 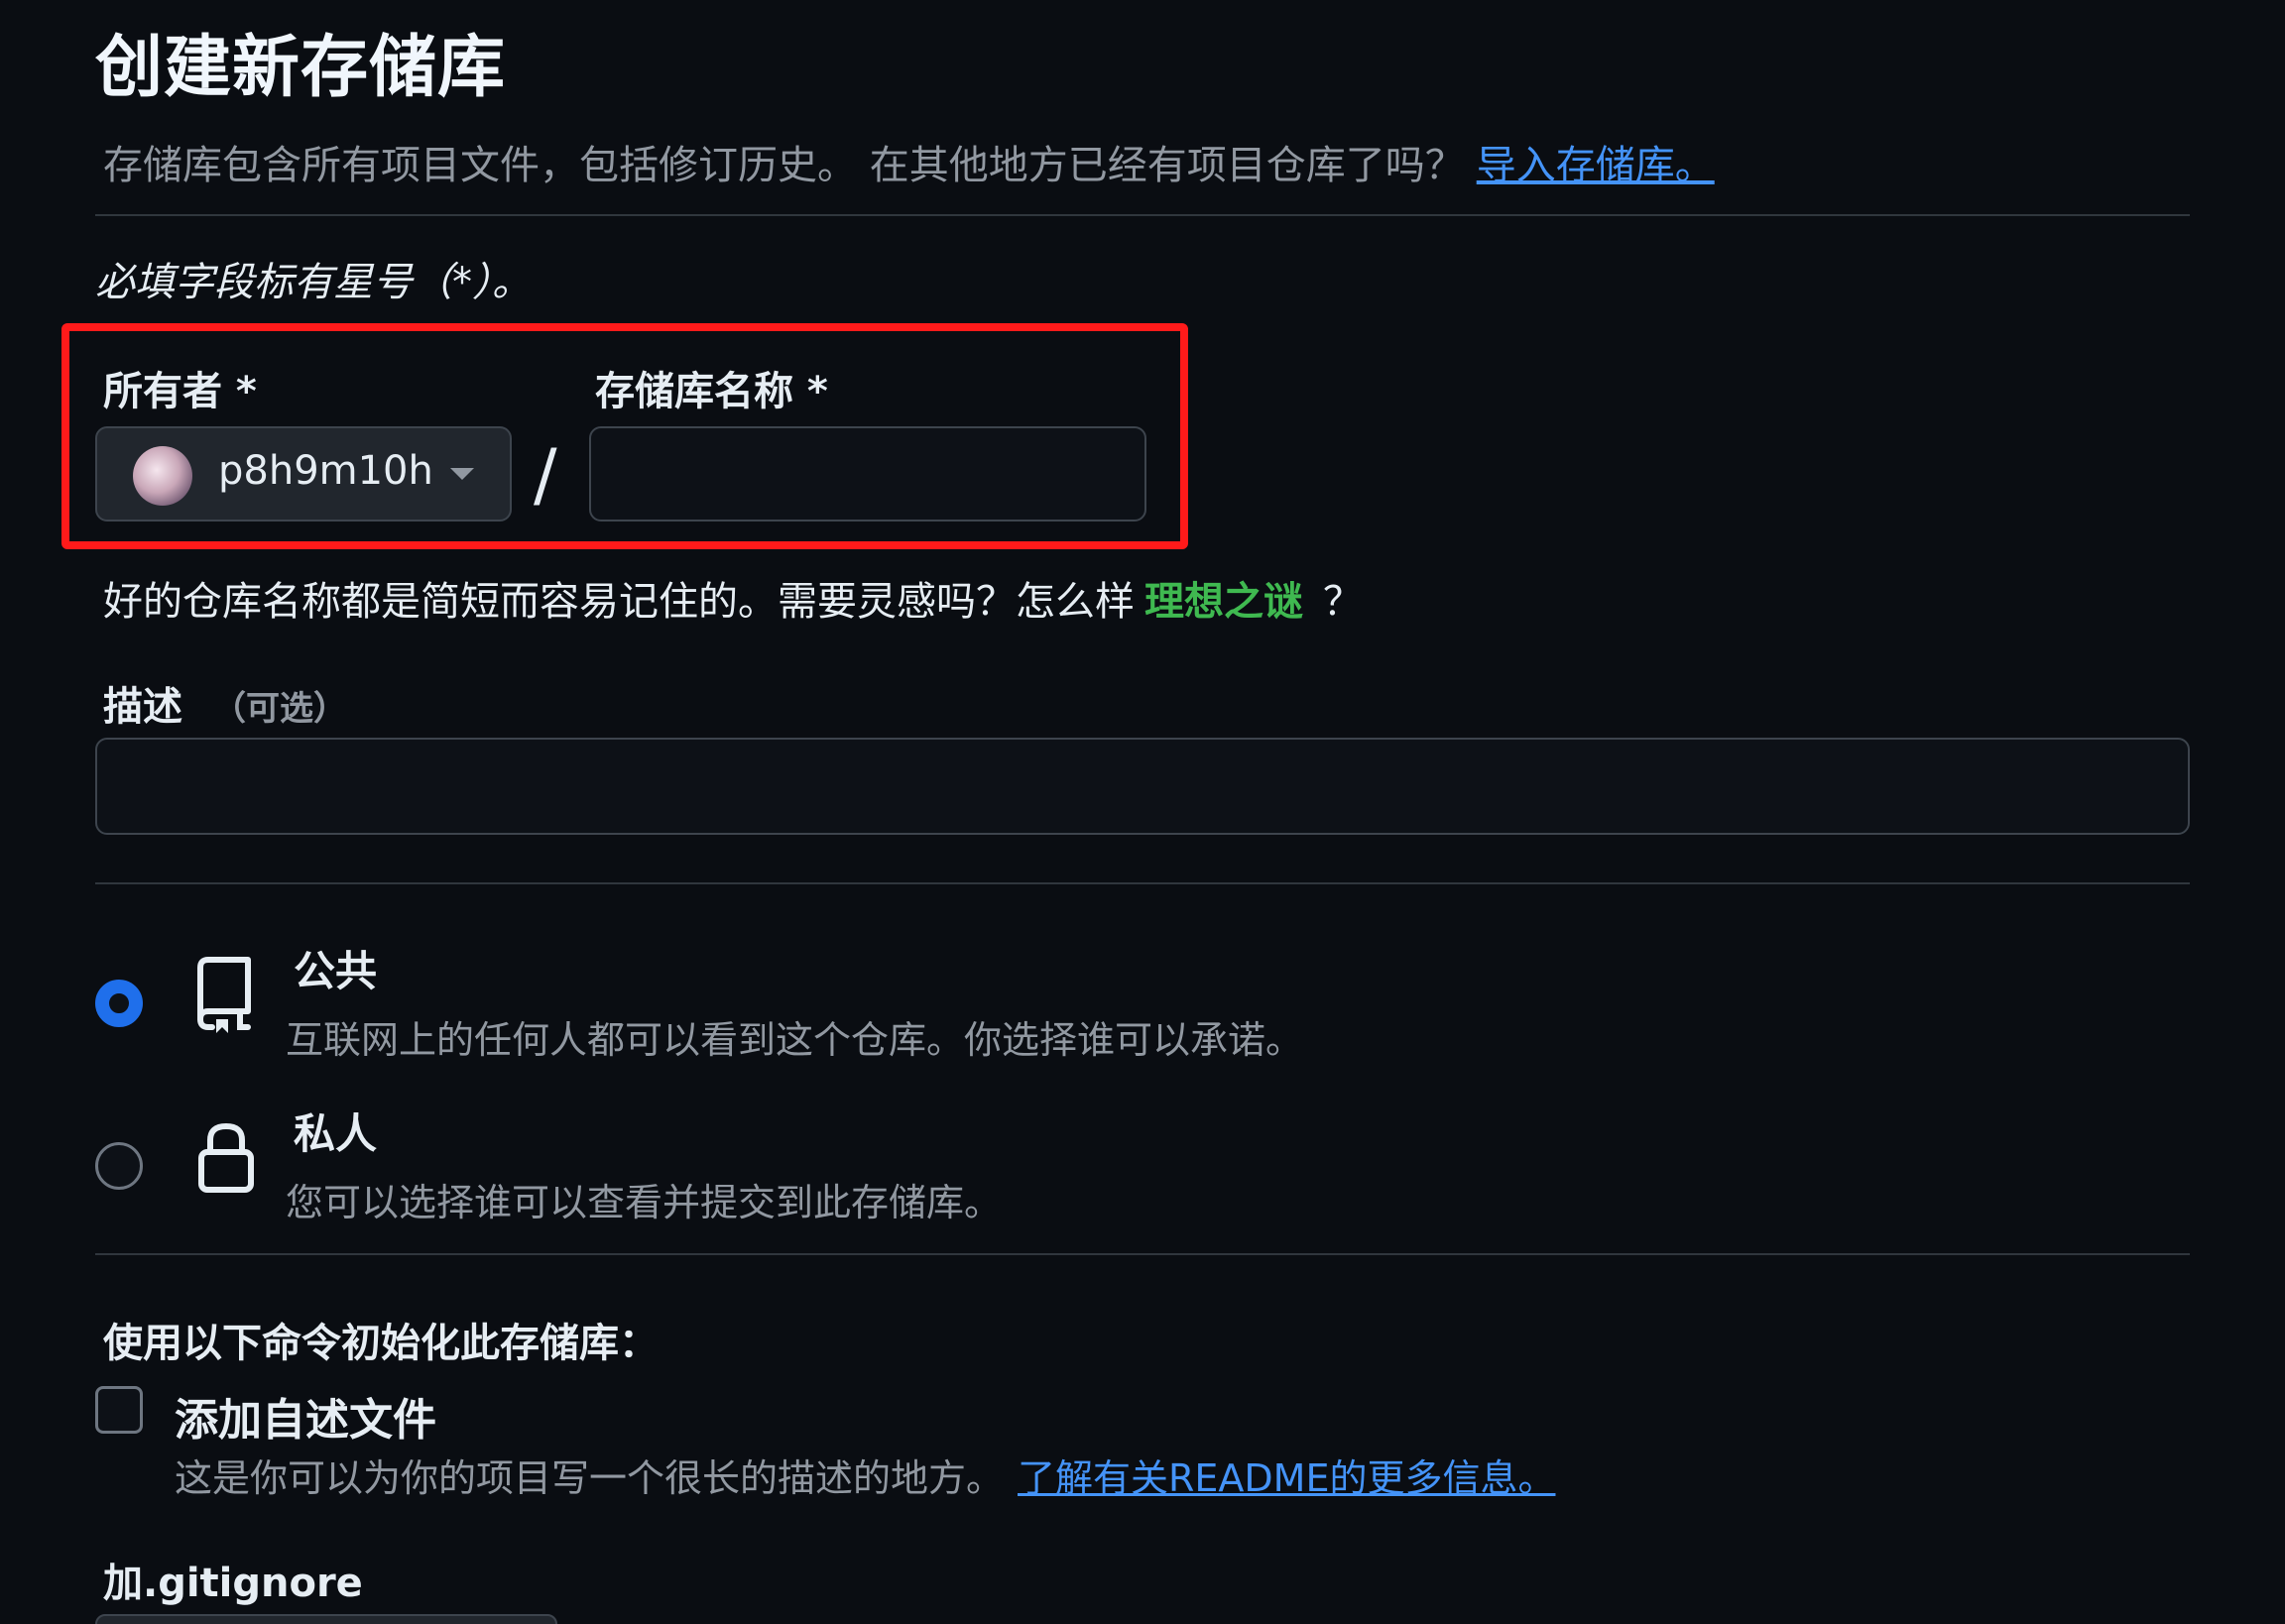 I want to click on owner-label: 所有者 *, so click(x=180, y=391).